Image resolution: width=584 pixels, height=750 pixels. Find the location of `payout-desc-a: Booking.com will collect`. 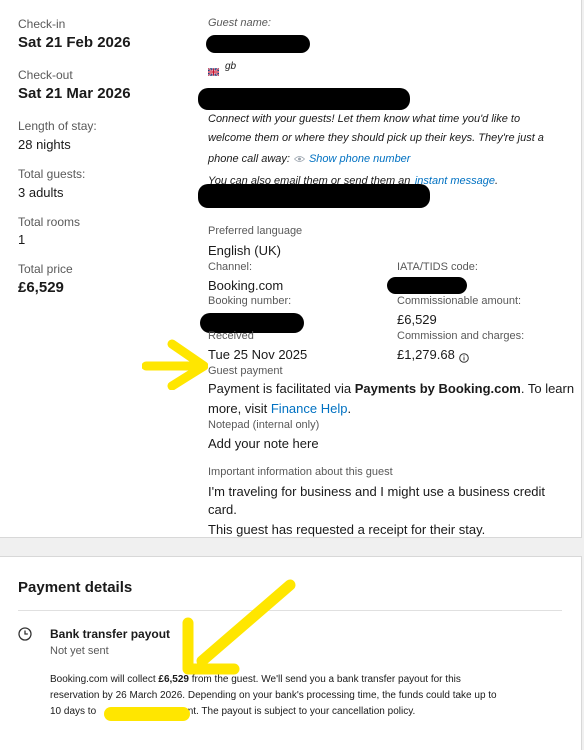

payout-desc-a: Booking.com will collect is located at coordinates (103, 679).